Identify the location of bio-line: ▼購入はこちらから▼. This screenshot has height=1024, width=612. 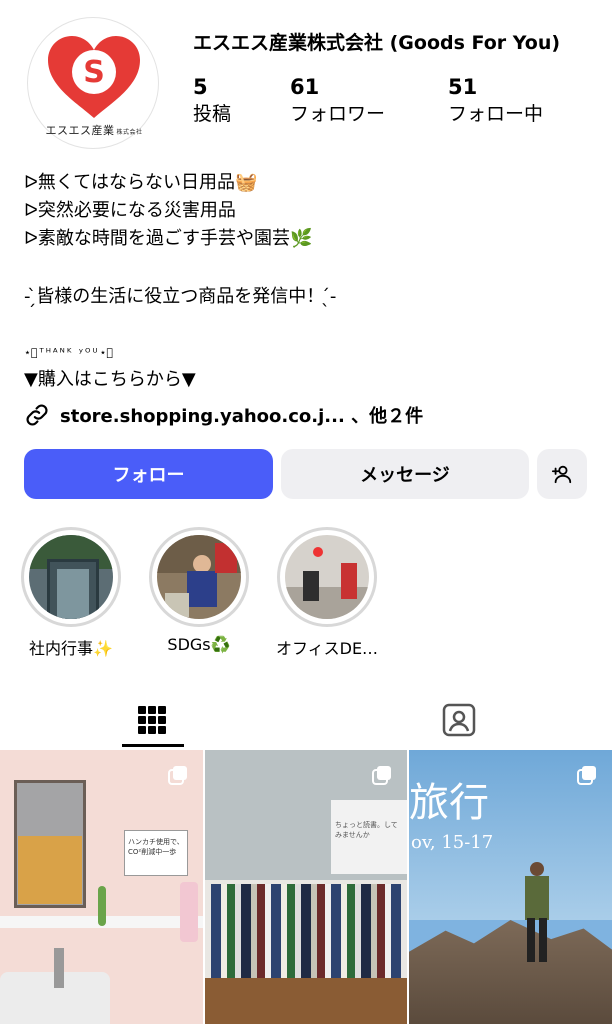
(110, 379).